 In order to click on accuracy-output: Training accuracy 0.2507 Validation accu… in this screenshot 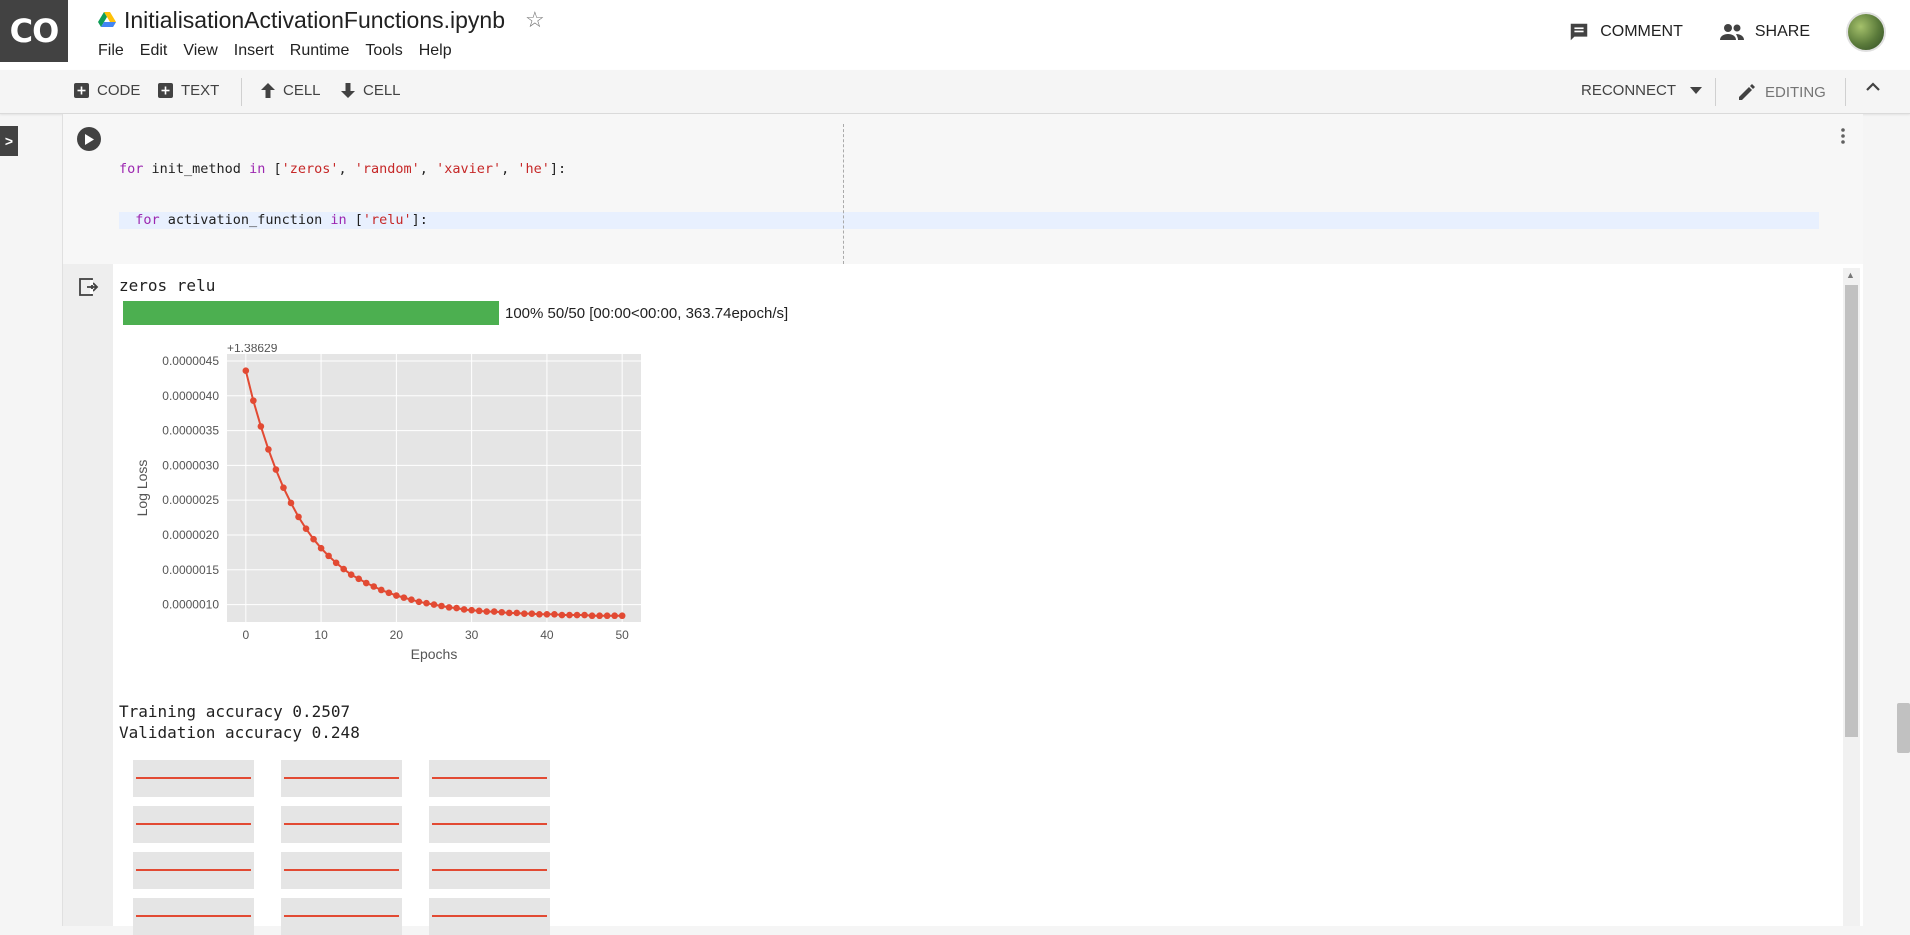, I will do `click(239, 722)`.